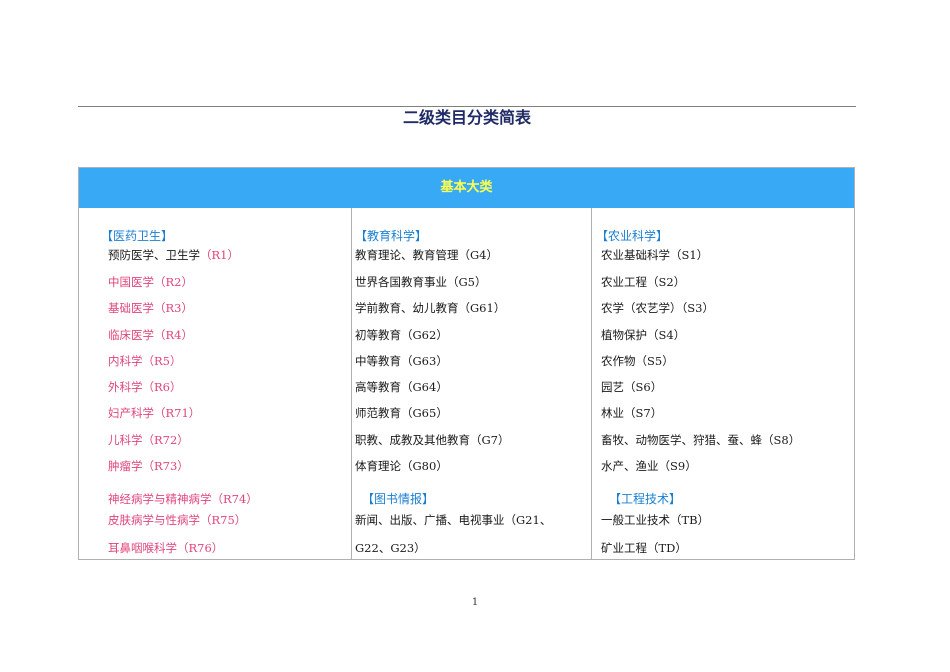 The height and width of the screenshot is (672, 950). I want to click on list-item: 内科学（R5）, so click(145, 361).